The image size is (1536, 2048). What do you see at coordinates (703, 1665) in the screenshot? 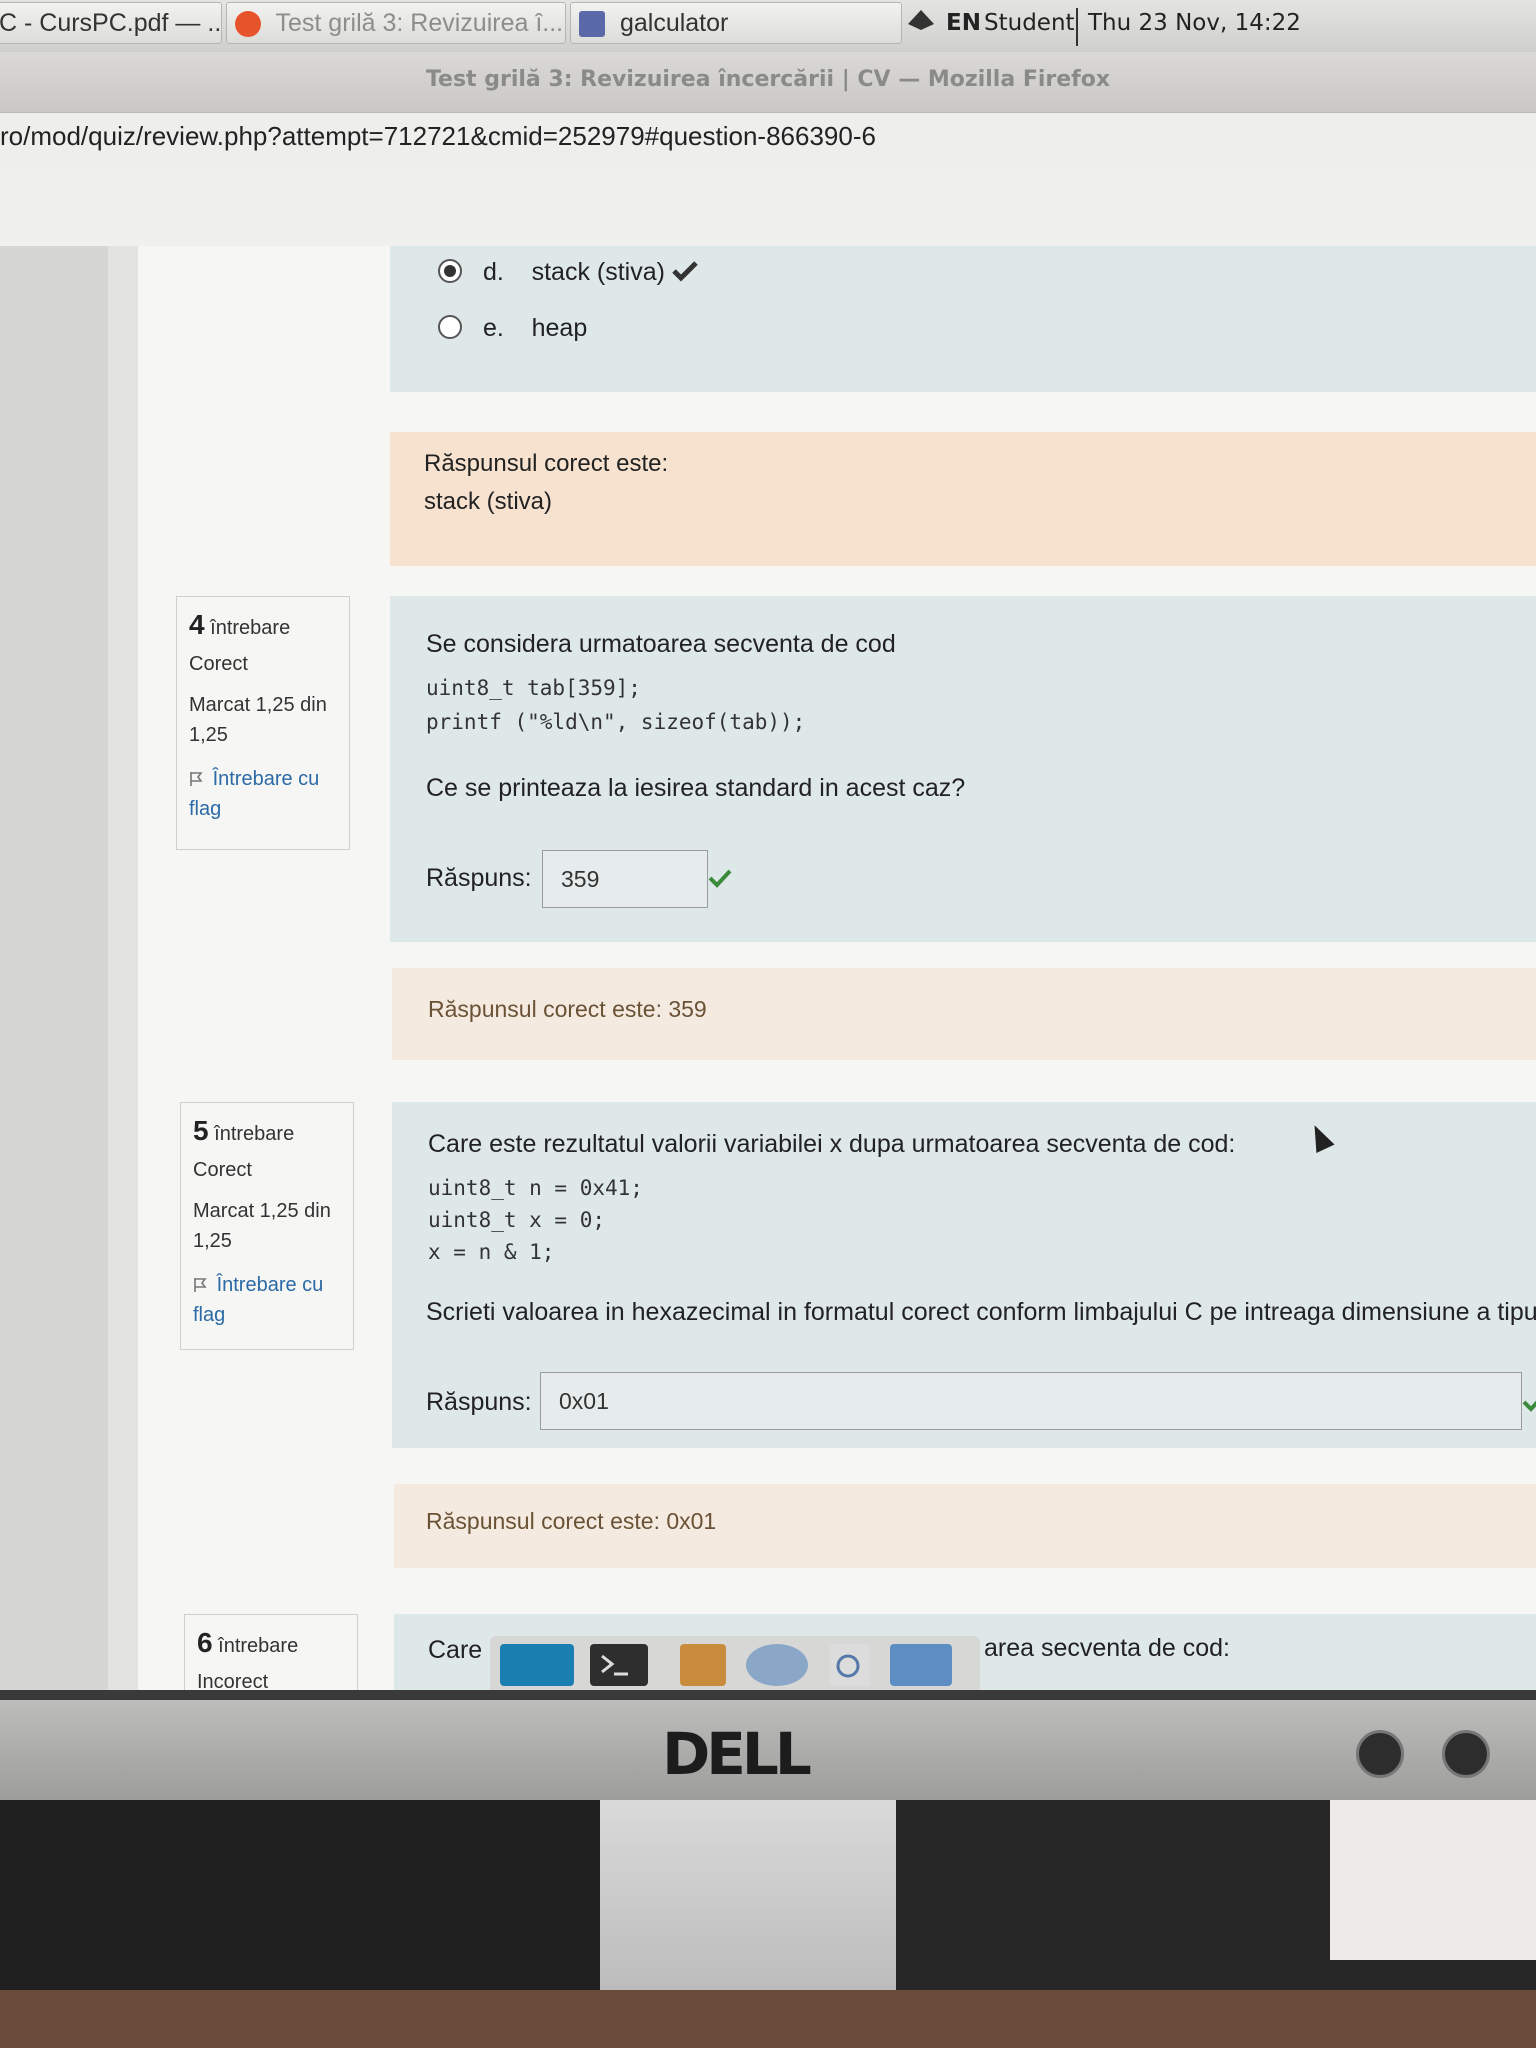
I see `file-cabinet-icon` at bounding box center [703, 1665].